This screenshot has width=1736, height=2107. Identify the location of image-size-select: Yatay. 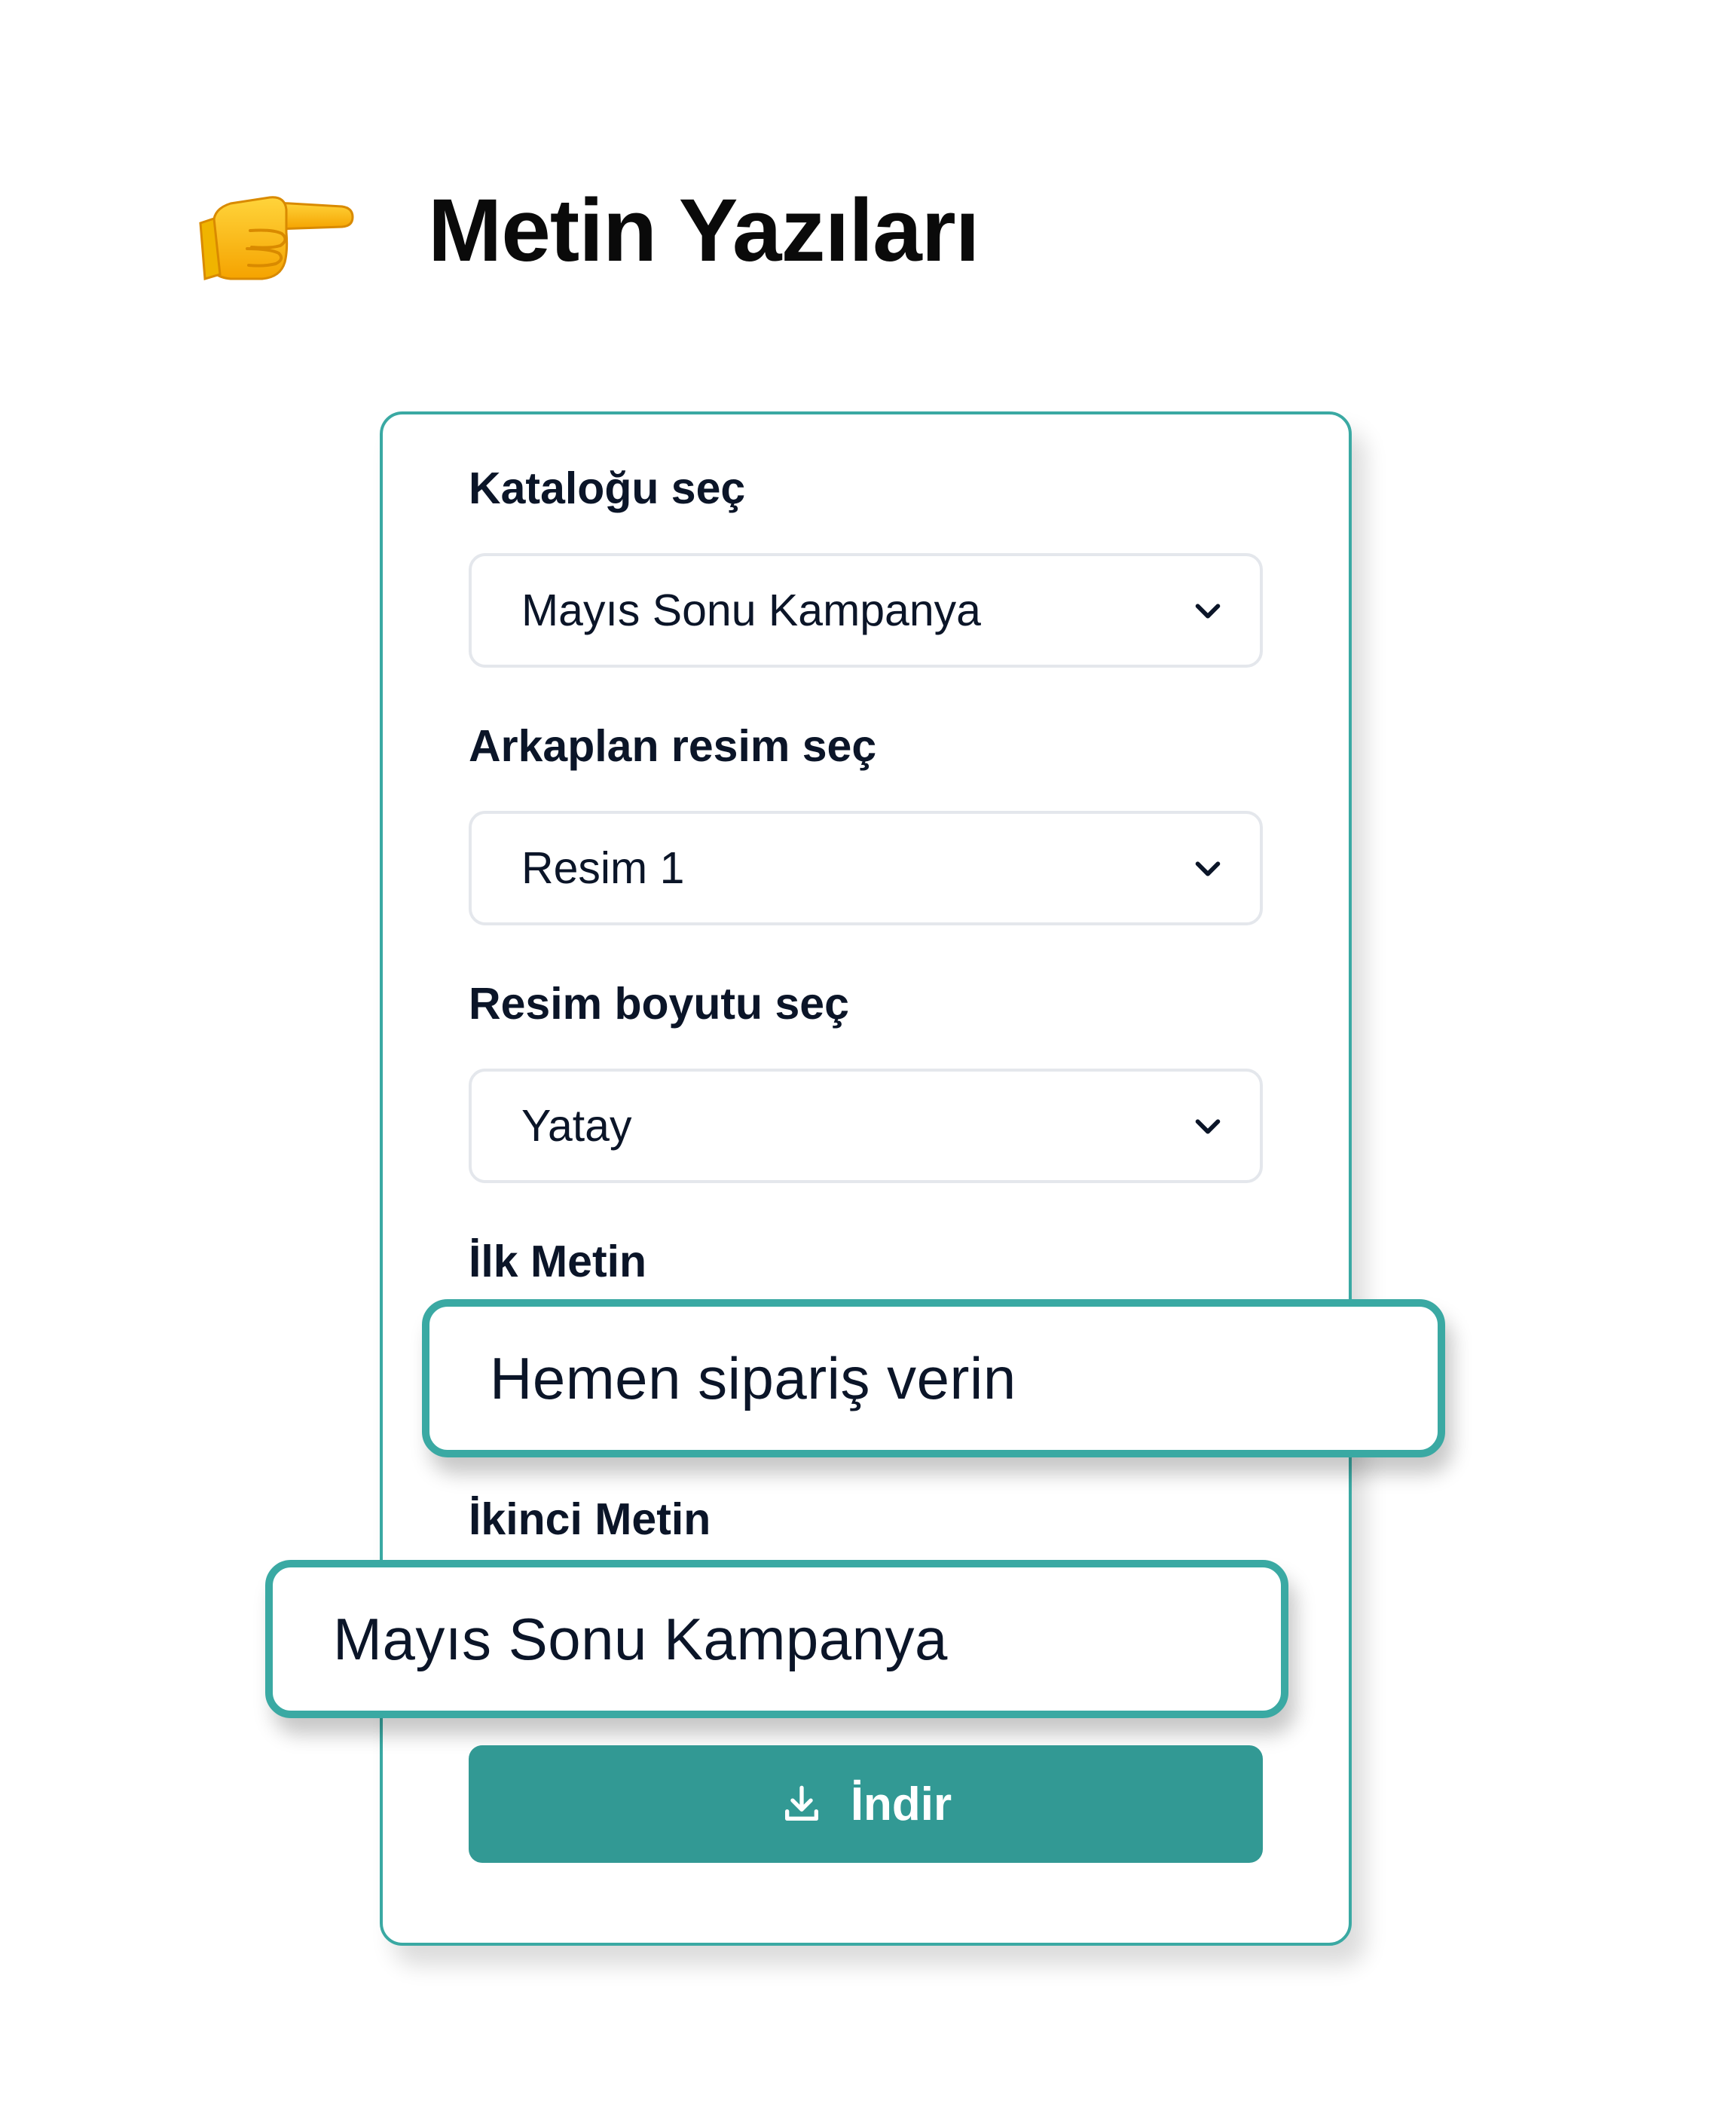
(866, 1126).